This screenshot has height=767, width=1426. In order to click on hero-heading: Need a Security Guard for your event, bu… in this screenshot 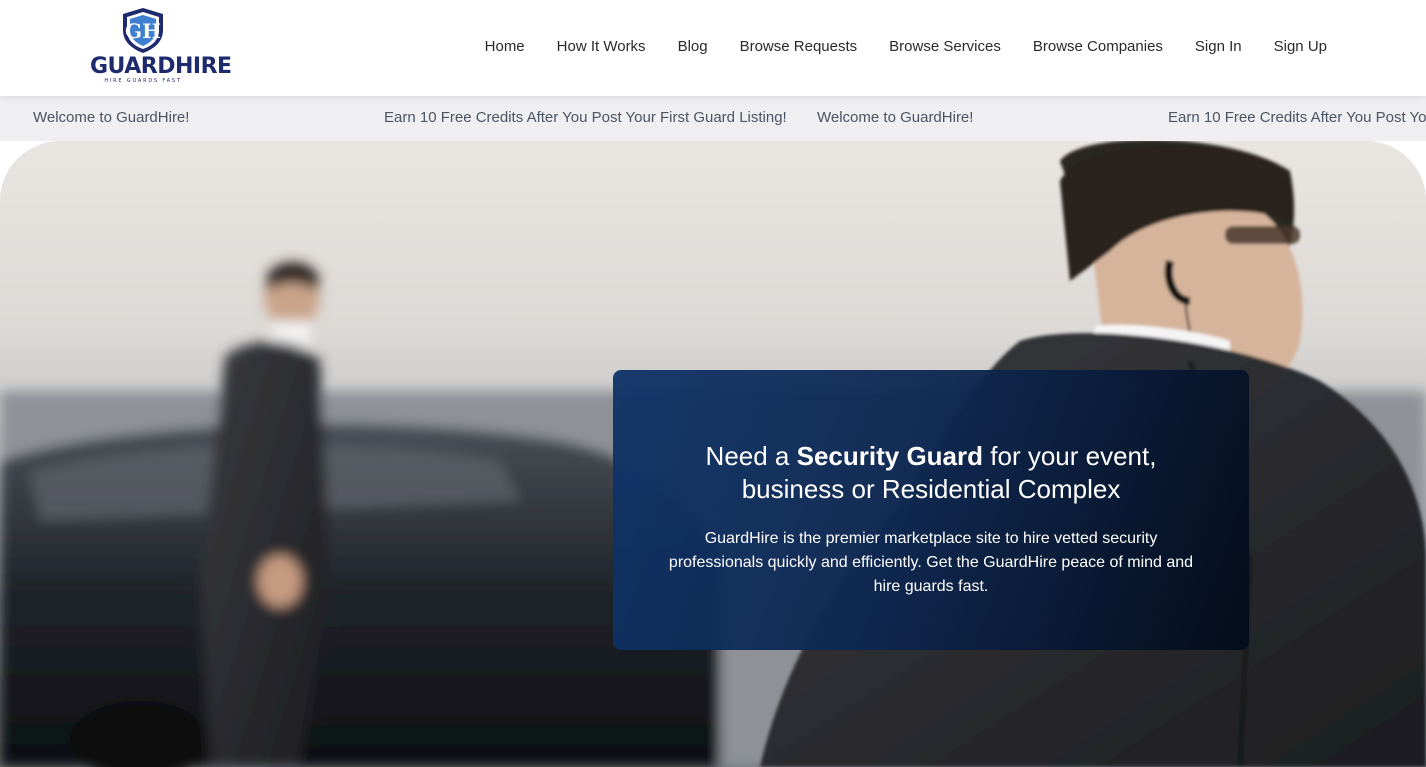, I will do `click(931, 473)`.